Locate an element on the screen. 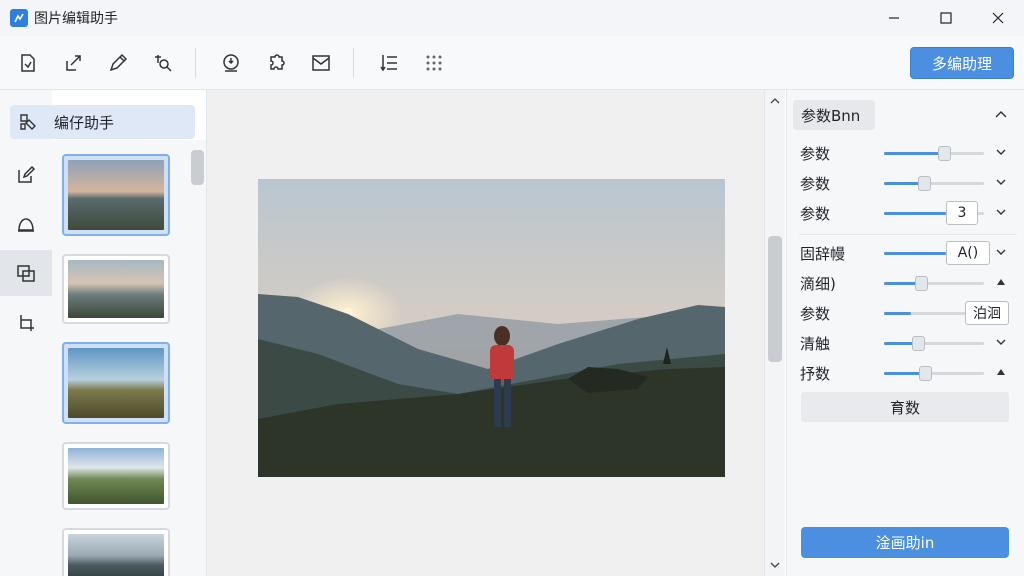 Image resolution: width=1024 pixels, height=576 pixels. param-row: 清触 is located at coordinates (905, 343).